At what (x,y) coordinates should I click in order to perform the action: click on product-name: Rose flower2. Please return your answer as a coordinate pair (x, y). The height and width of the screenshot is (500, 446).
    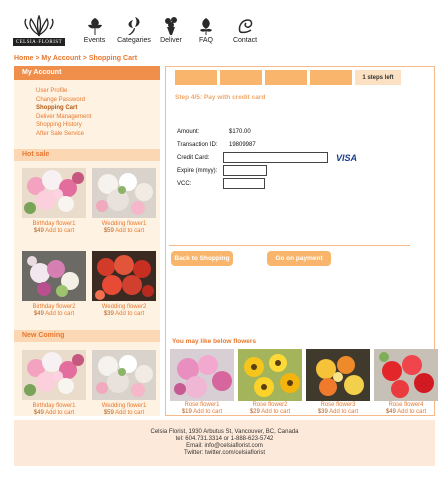
    Looking at the image, I should click on (270, 405).